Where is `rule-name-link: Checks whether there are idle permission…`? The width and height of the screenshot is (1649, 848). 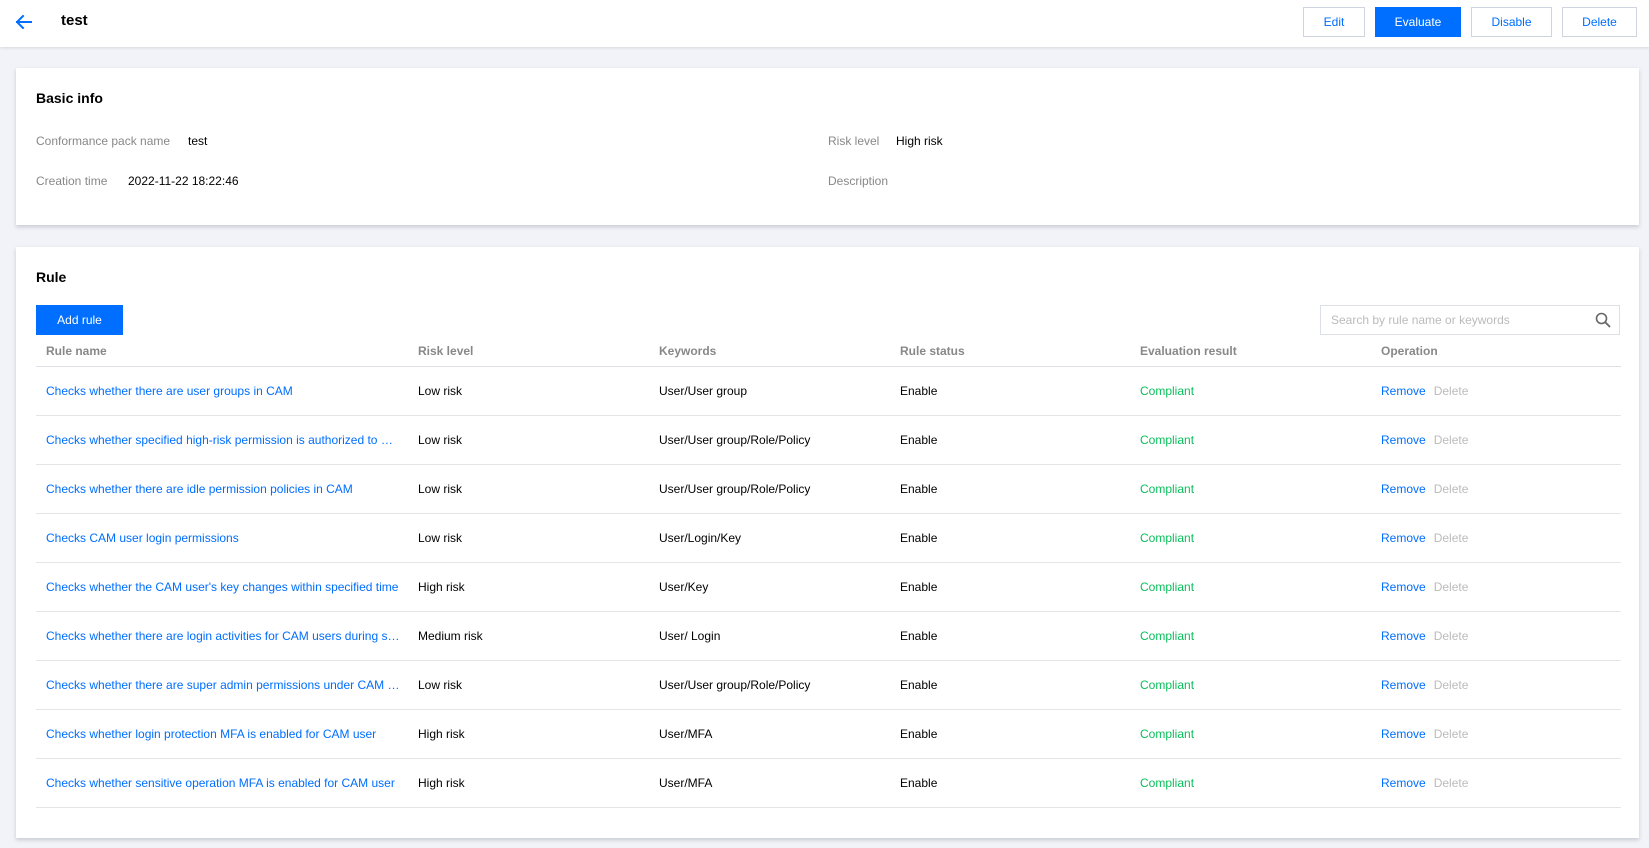
rule-name-link: Checks whether there are idle permission… is located at coordinates (223, 489).